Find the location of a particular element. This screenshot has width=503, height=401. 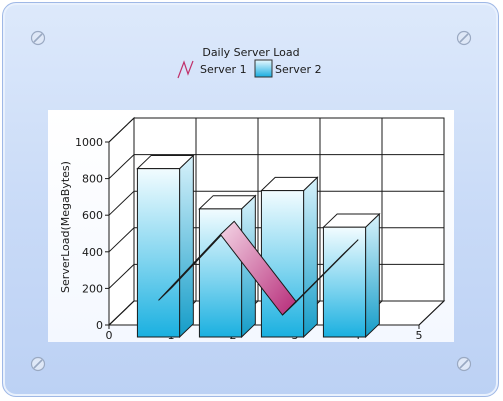

legend: Server 1 Server 2 is located at coordinates (249, 69).